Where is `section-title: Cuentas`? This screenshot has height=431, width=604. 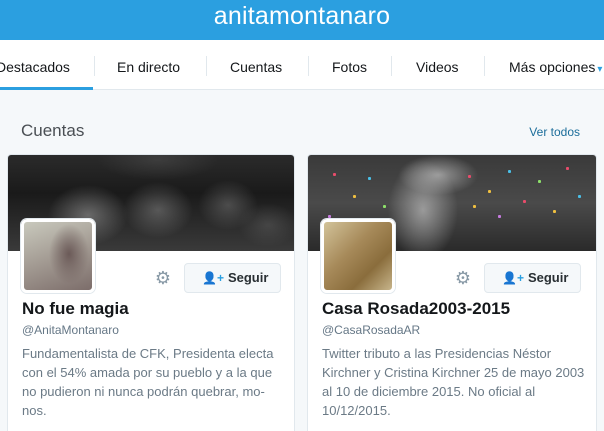 section-title: Cuentas is located at coordinates (53, 130).